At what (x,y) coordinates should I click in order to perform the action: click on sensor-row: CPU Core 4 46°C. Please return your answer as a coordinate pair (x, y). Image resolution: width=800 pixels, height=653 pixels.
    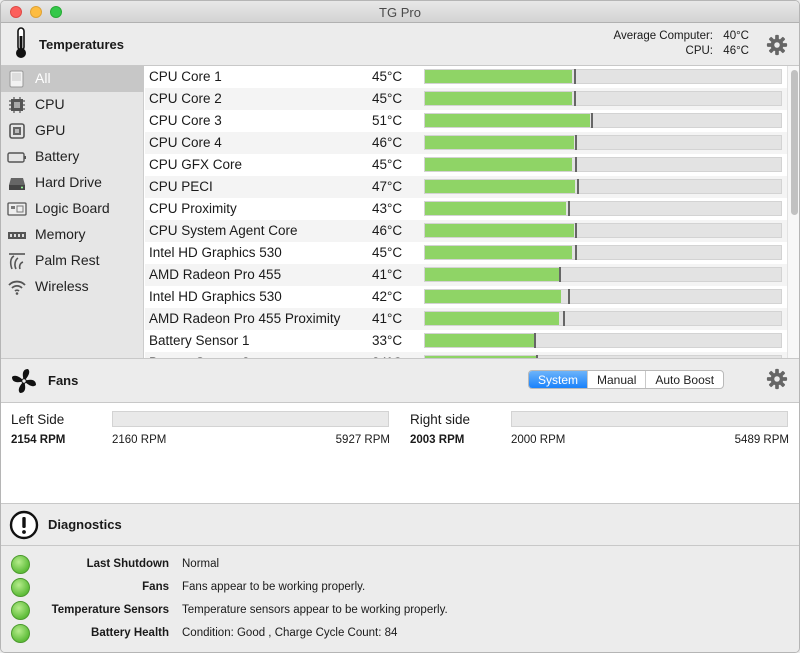
    Looking at the image, I should click on (466, 143).